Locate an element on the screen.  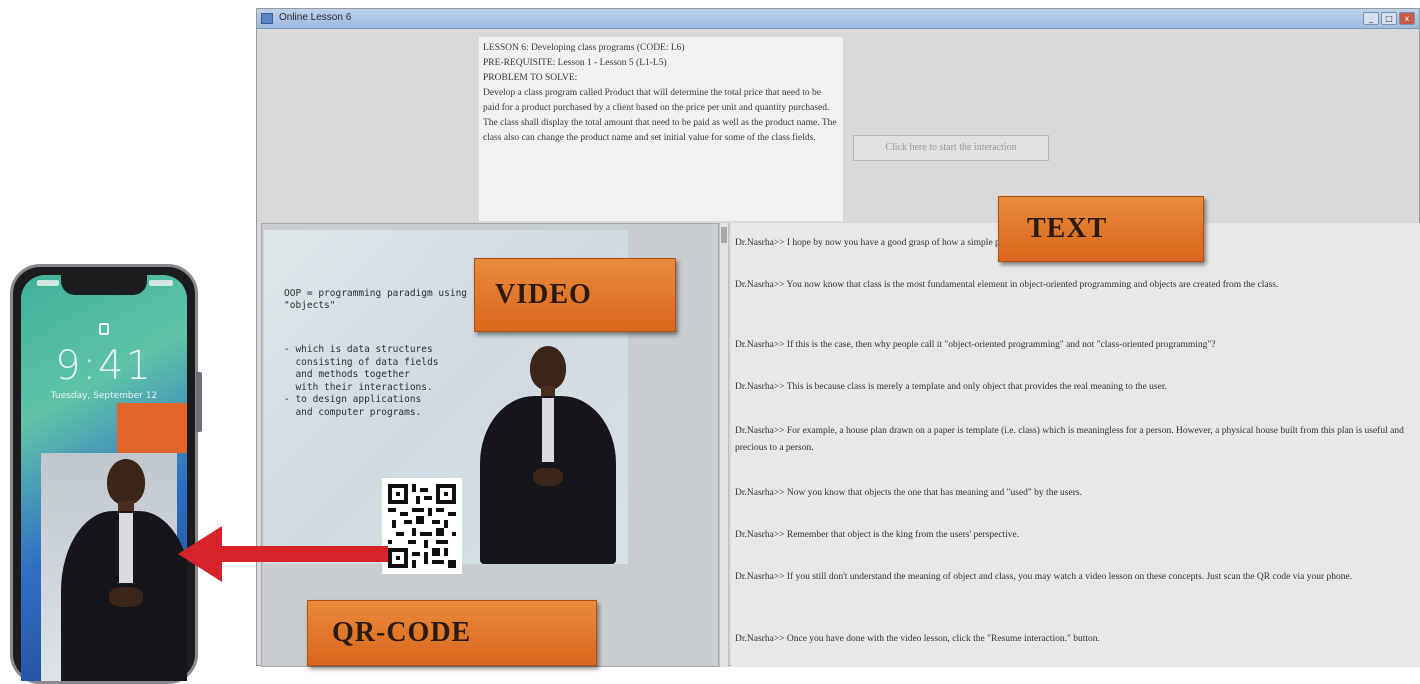
slide-bullet: and methods together is located at coordinates (347, 374).